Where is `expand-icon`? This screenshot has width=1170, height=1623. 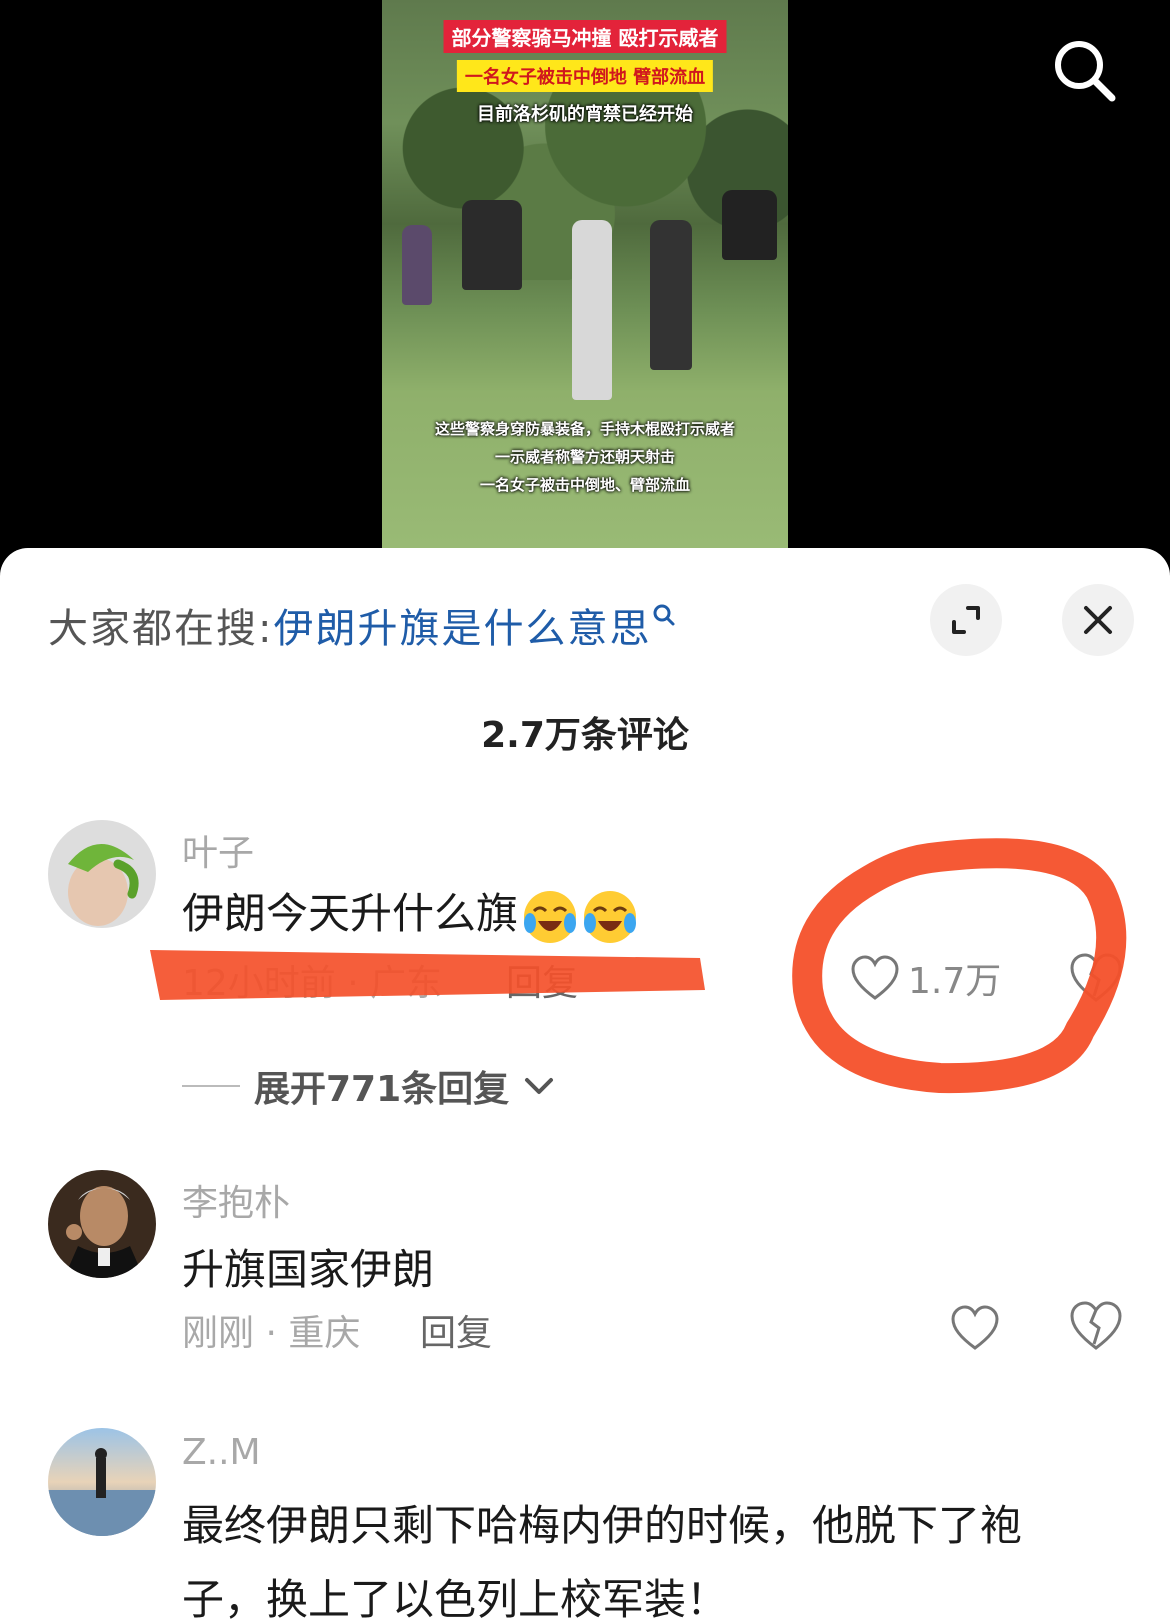 expand-icon is located at coordinates (966, 620).